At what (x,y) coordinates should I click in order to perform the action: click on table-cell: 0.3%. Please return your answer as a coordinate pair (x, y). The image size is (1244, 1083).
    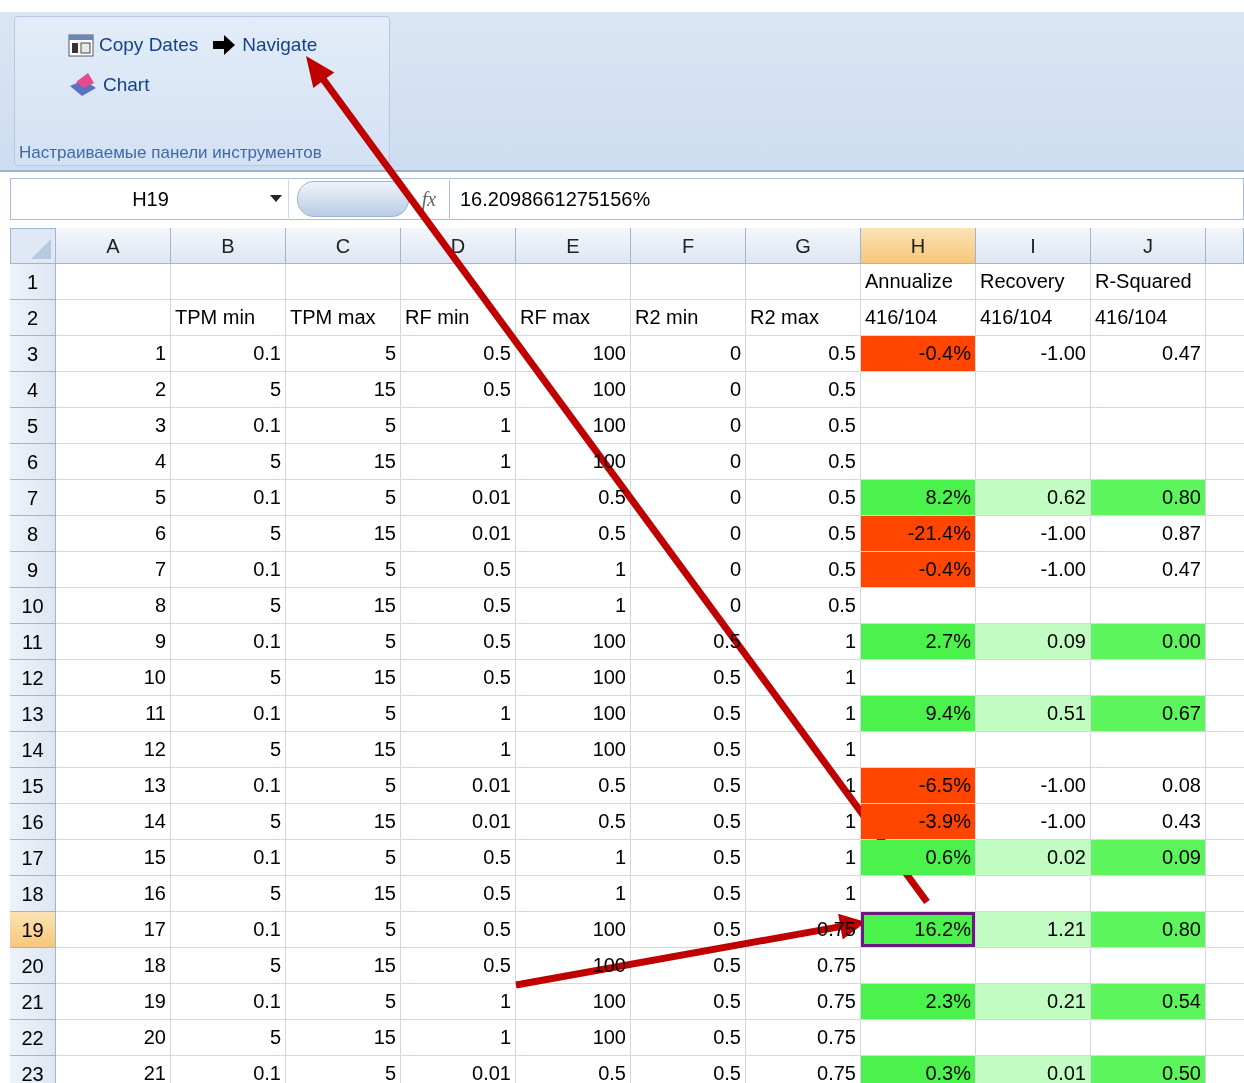
    Looking at the image, I should click on (918, 1069).